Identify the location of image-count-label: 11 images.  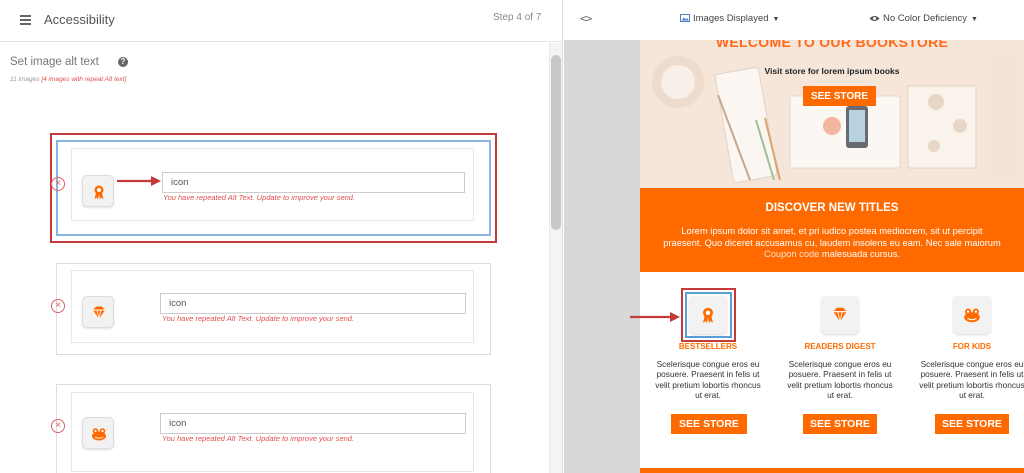
(25, 79).